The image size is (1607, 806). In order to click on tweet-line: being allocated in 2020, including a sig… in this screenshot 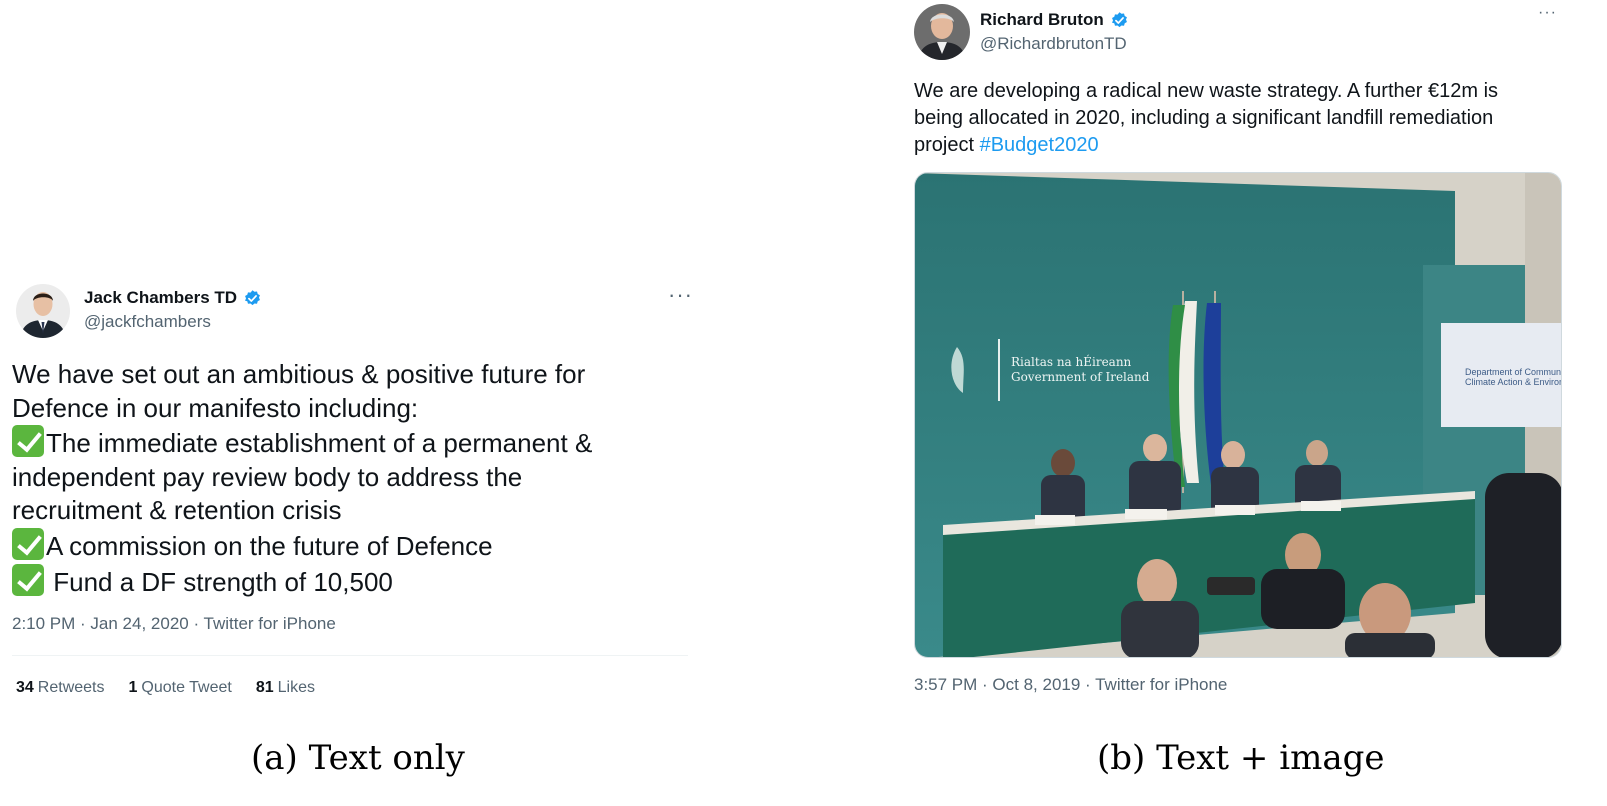, I will do `click(1204, 118)`.